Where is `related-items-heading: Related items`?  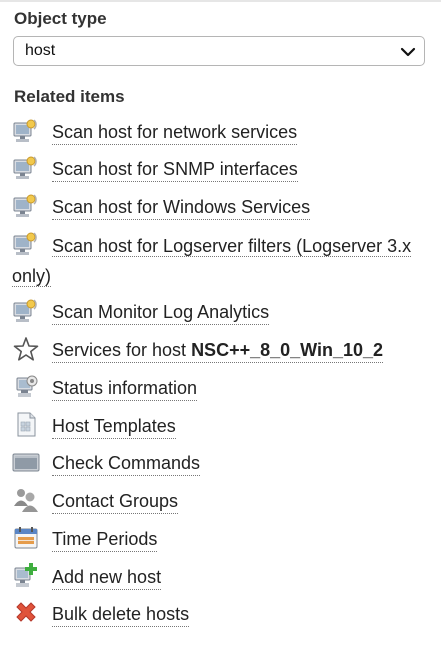
related-items-heading: Related items is located at coordinates (69, 96).